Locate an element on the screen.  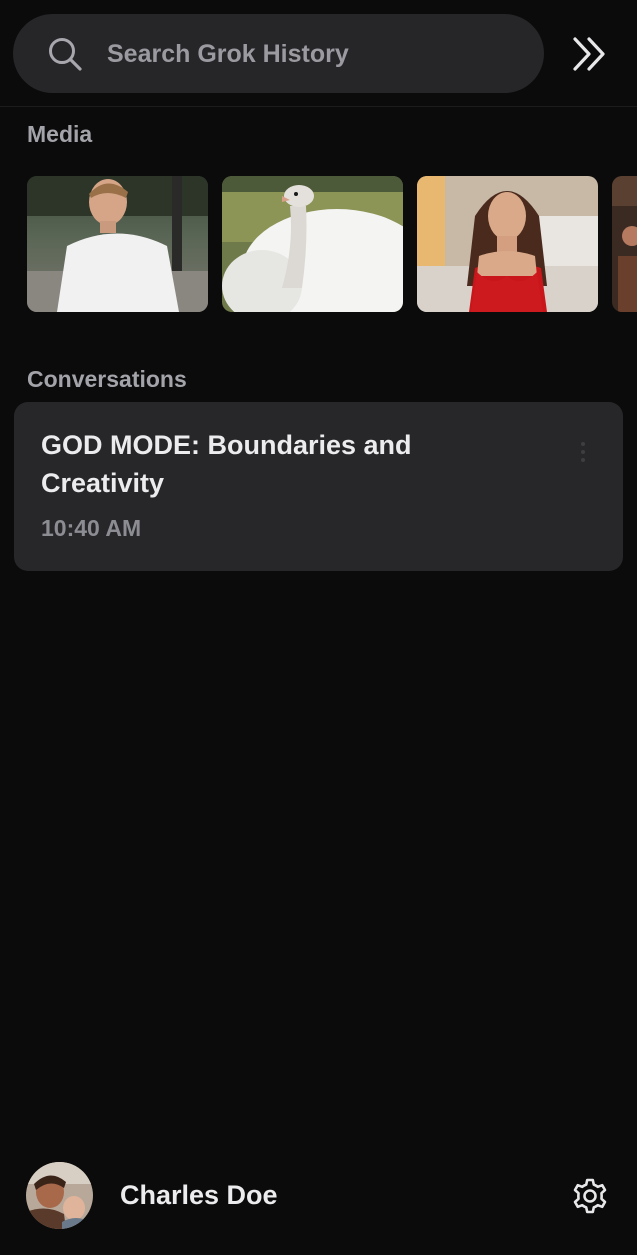
more-options-icon is located at coordinates (583, 456).